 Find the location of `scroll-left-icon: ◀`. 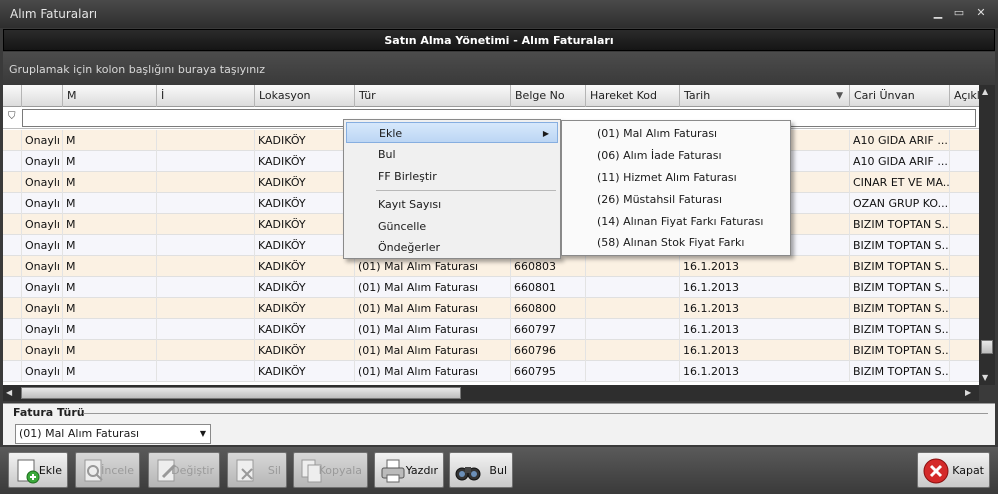

scroll-left-icon: ◀ is located at coordinates (9, 392).